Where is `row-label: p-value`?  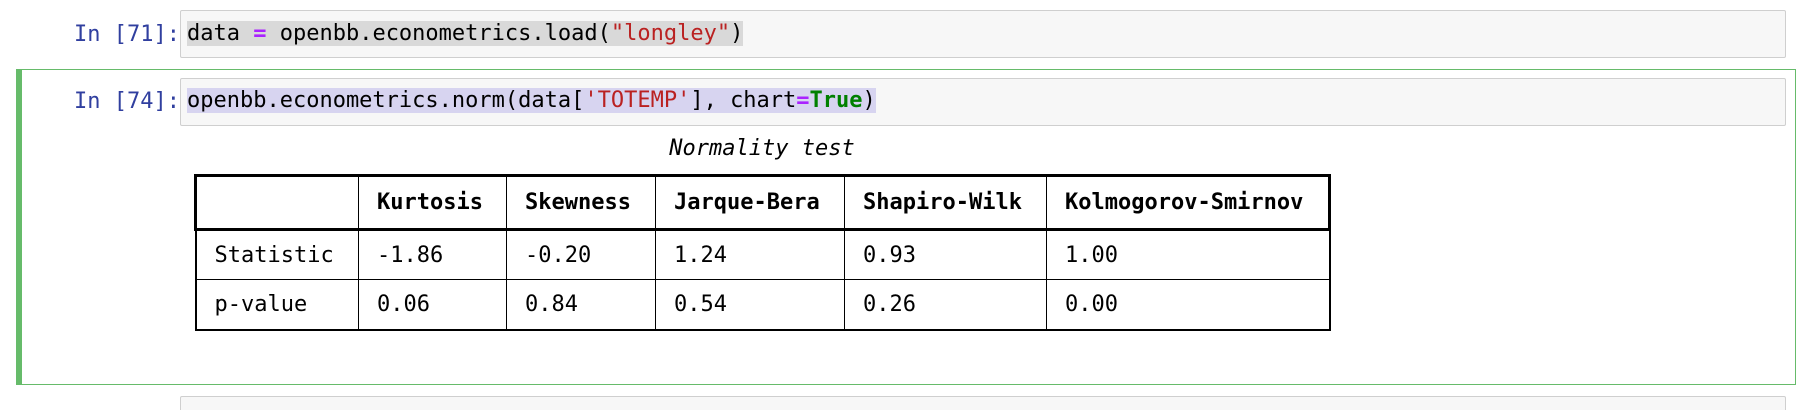
row-label: p-value is located at coordinates (276, 305).